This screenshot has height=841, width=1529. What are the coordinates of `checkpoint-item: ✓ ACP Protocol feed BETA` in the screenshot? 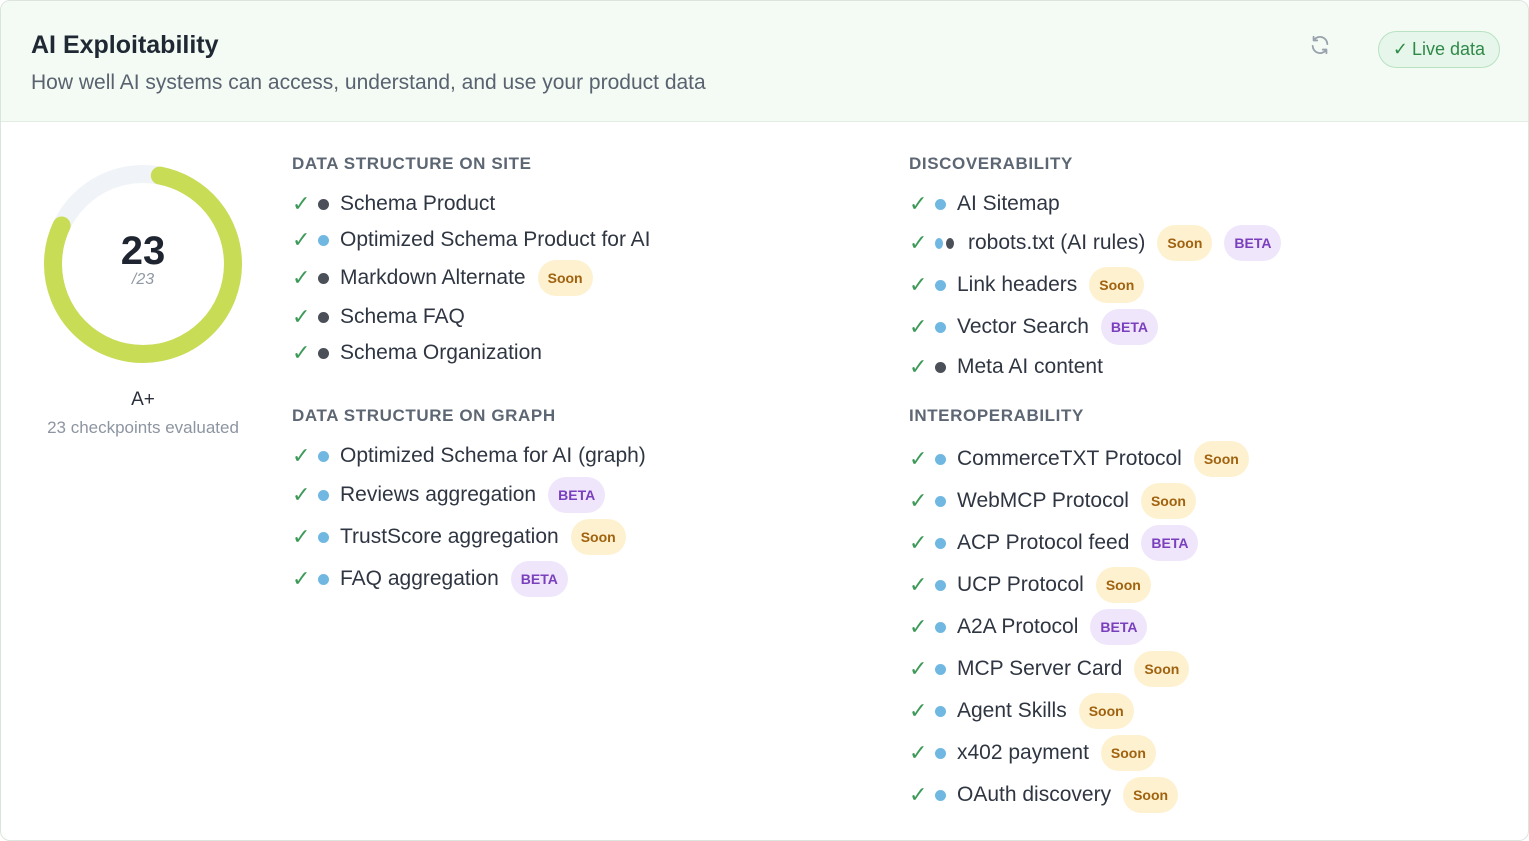 It's located at (1054, 543).